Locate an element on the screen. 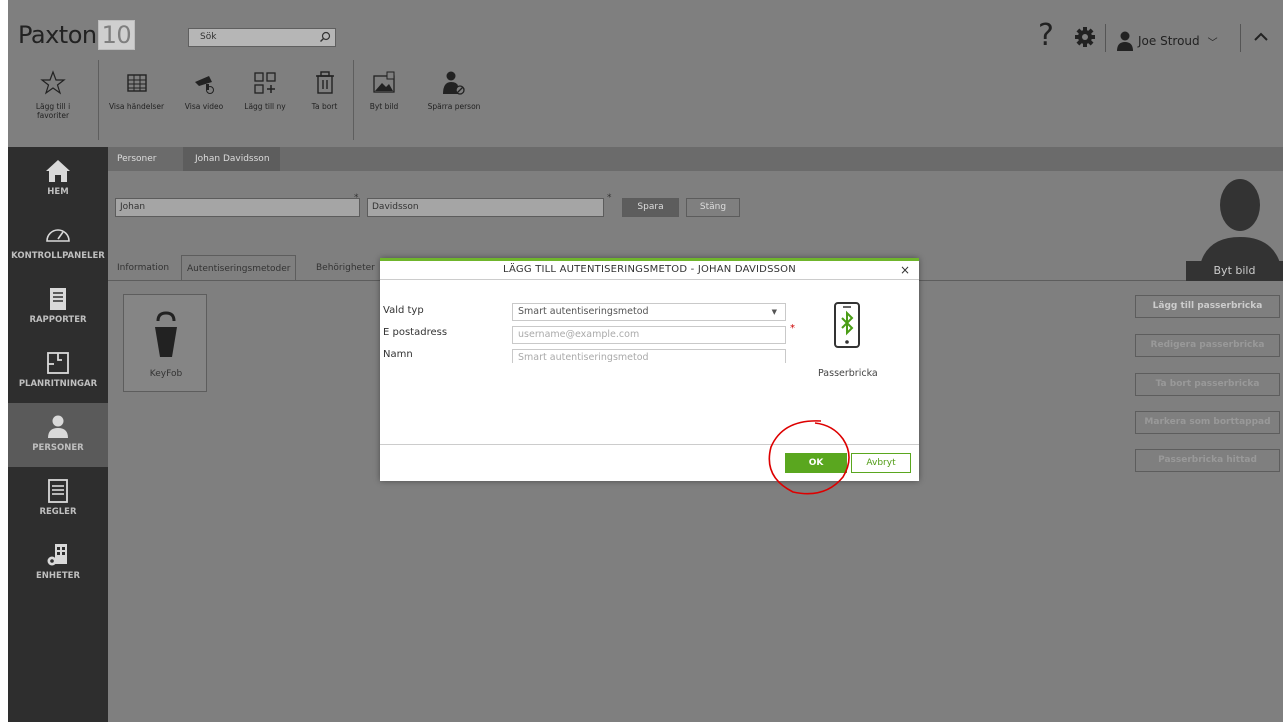  tool-label: Byt bild is located at coordinates (384, 106).